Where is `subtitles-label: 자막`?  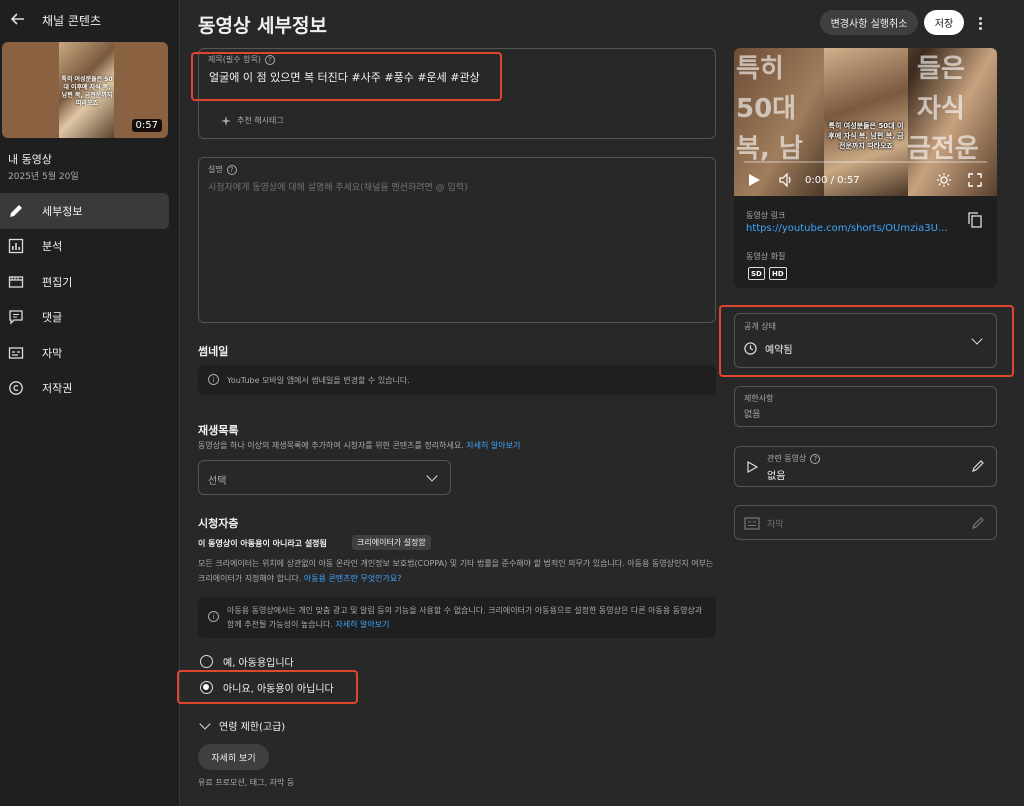 subtitles-label: 자막 is located at coordinates (775, 525).